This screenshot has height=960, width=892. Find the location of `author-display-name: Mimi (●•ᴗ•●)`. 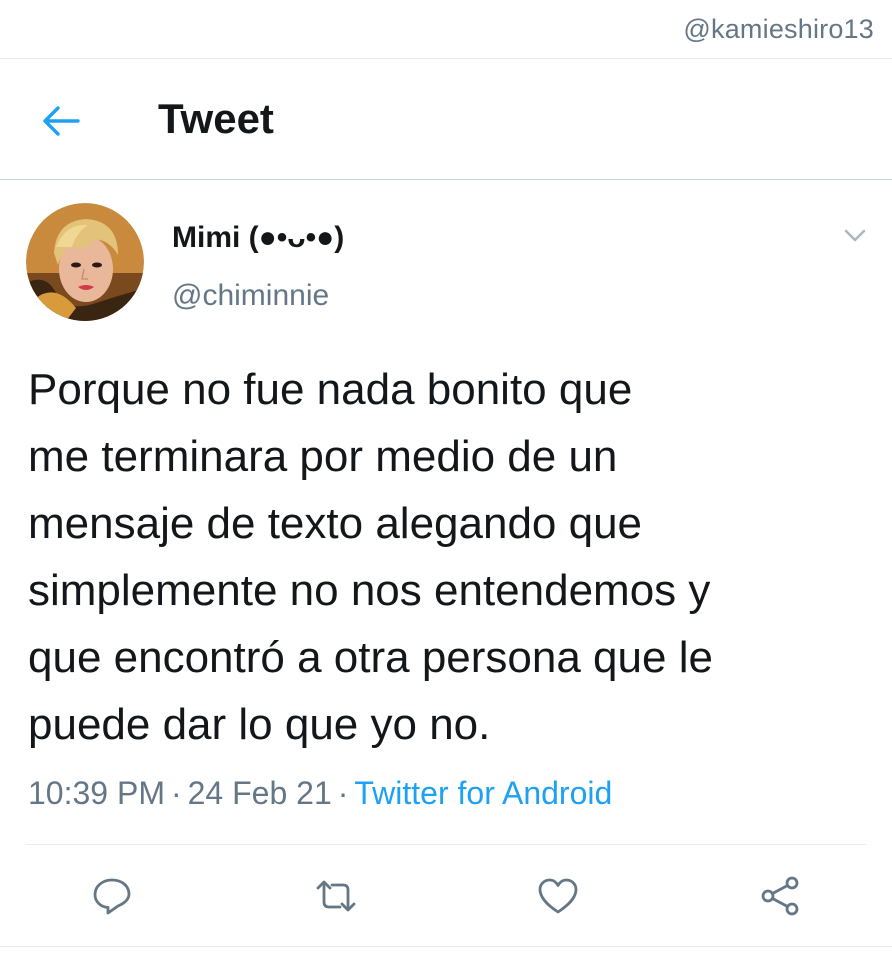

author-display-name: Mimi (●•ᴗ•●) is located at coordinates (258, 238).